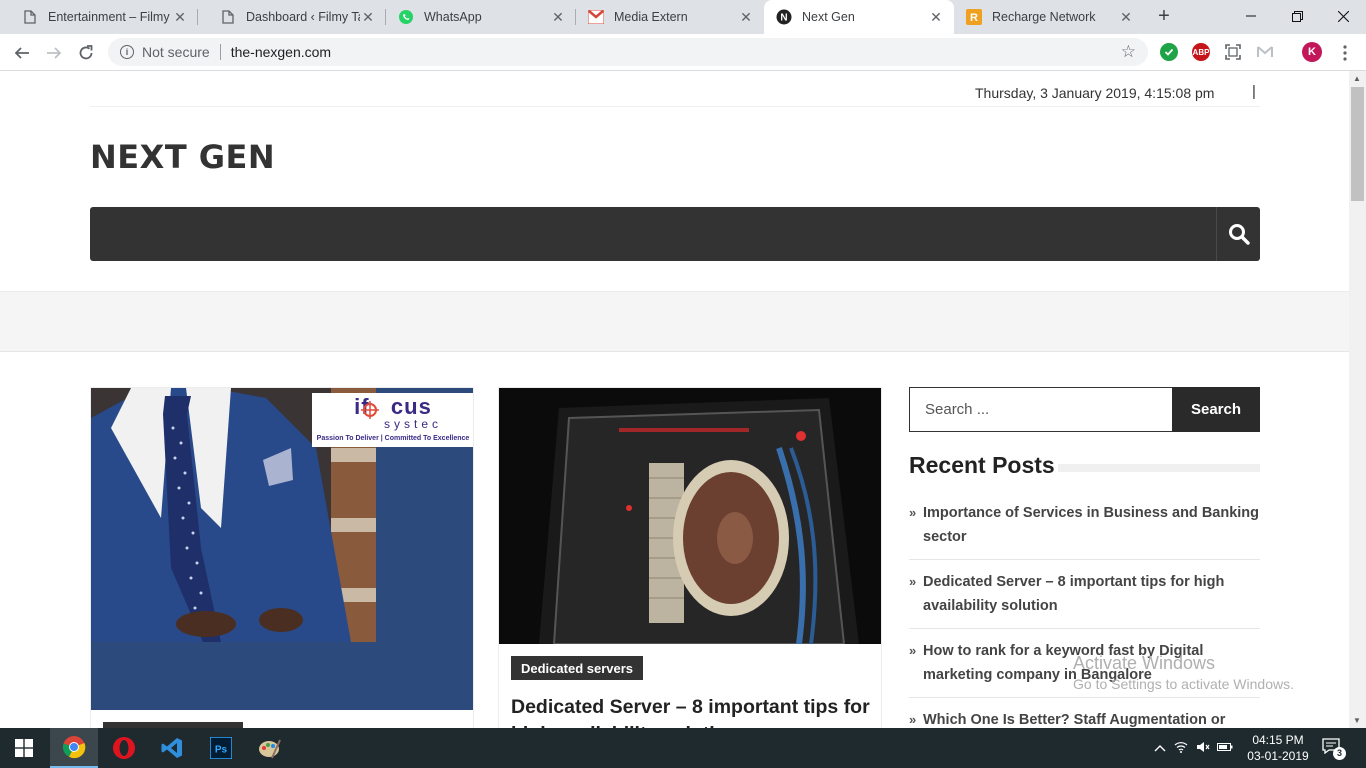 The image size is (1366, 768). Describe the element at coordinates (54, 53) in the screenshot. I see `forward-button` at that location.